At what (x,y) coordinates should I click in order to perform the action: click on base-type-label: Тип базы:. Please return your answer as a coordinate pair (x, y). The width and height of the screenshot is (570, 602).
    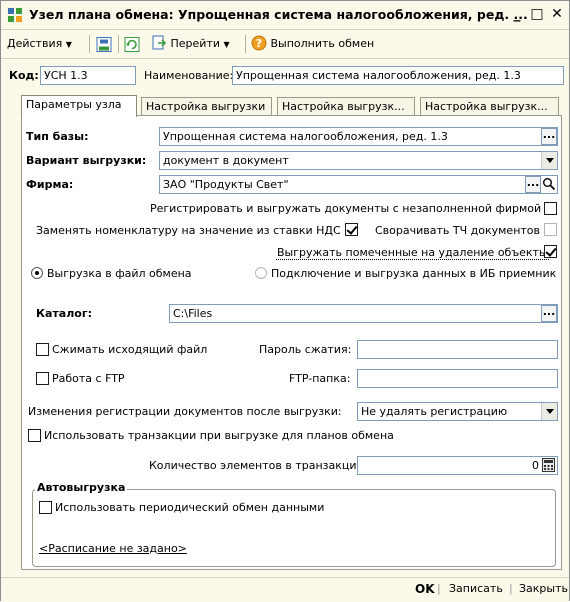
    Looking at the image, I should click on (57, 136).